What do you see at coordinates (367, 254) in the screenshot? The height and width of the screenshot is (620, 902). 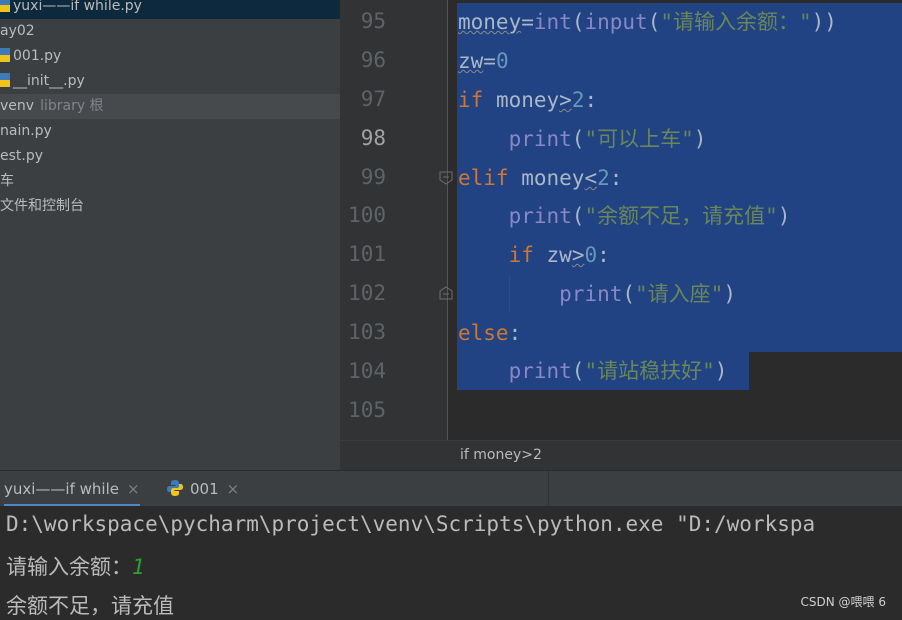 I see `line-number: 101` at bounding box center [367, 254].